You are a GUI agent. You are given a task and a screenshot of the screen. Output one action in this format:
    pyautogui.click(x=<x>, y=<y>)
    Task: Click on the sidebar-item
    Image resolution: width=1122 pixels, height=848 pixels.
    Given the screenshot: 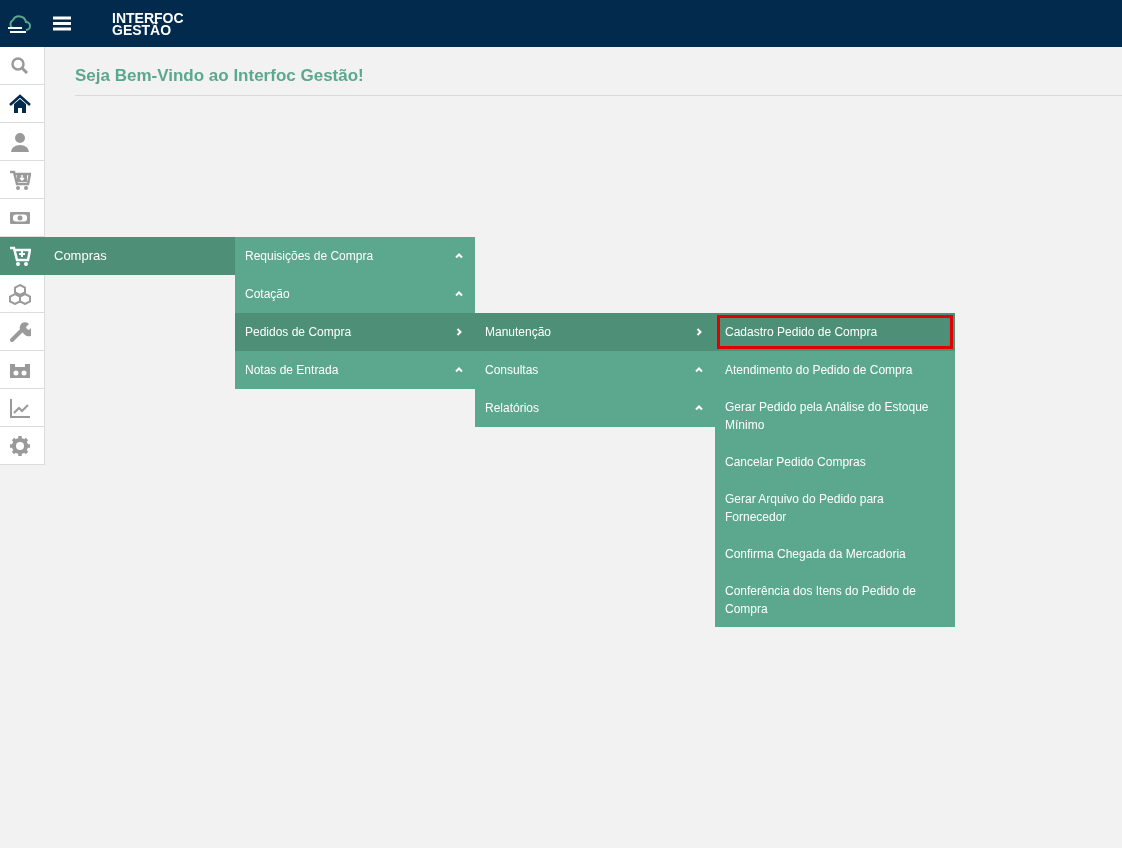 What is the action you would take?
    pyautogui.click(x=22, y=104)
    